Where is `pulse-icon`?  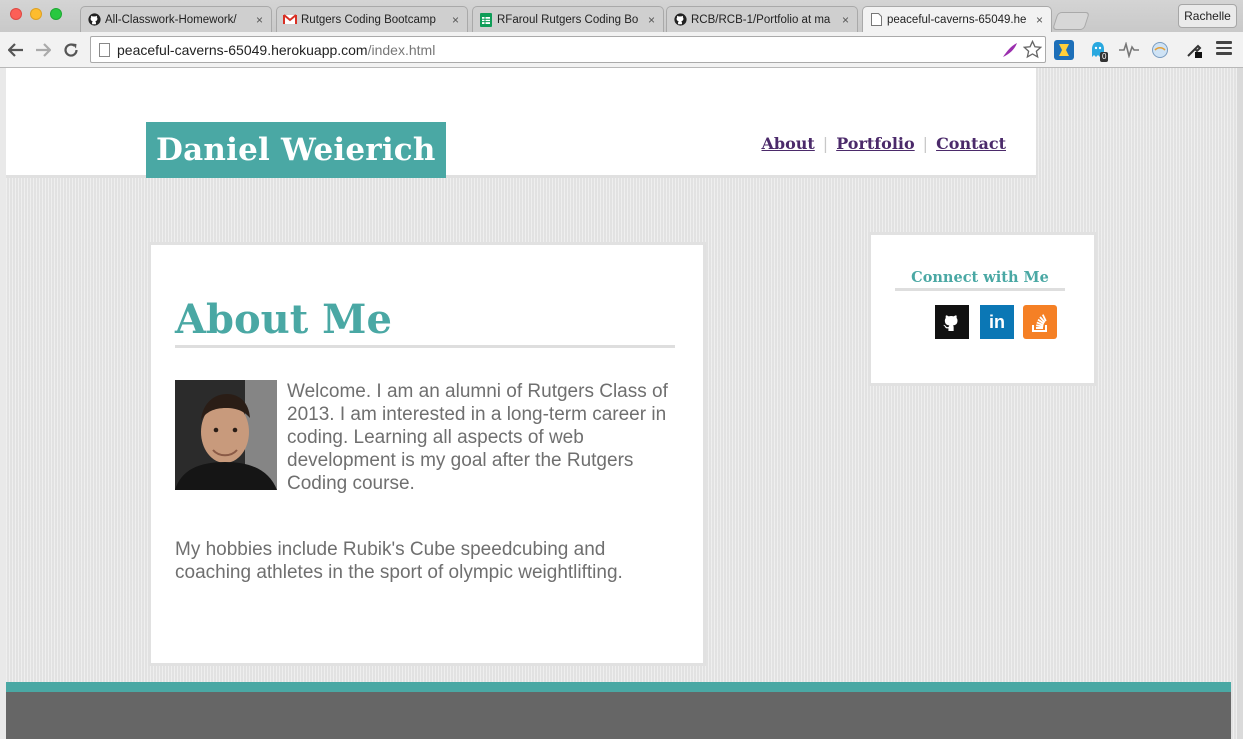 pulse-icon is located at coordinates (1129, 50).